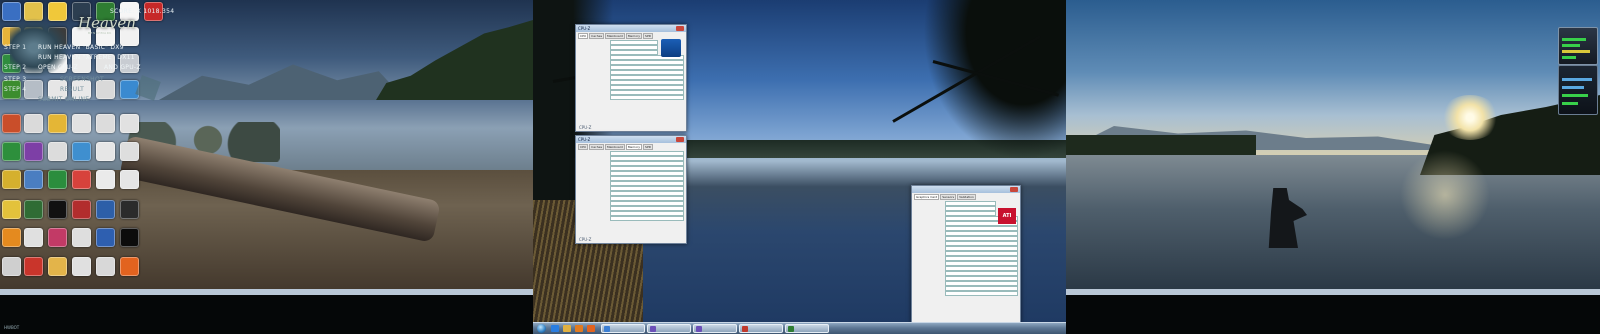  What do you see at coordinates (266, 292) in the screenshot?
I see `left-monitor-bottom-edge` at bounding box center [266, 292].